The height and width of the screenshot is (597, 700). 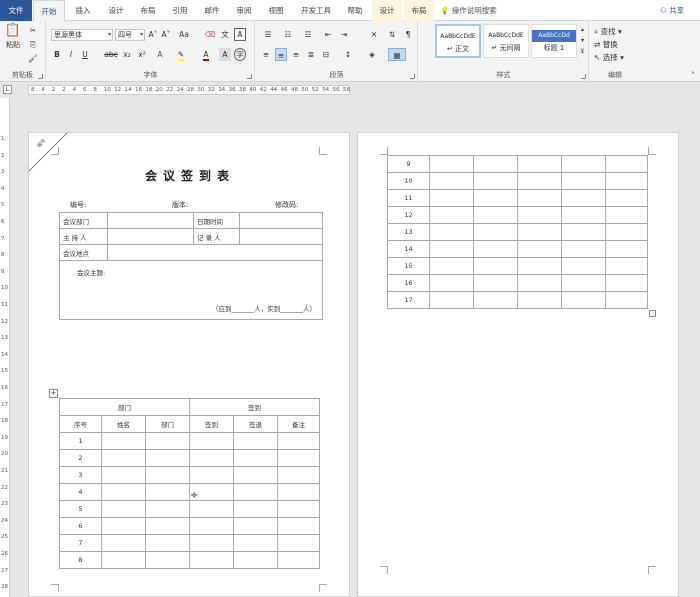 What do you see at coordinates (180, 10) in the screenshot?
I see `tab-references: 引用` at bounding box center [180, 10].